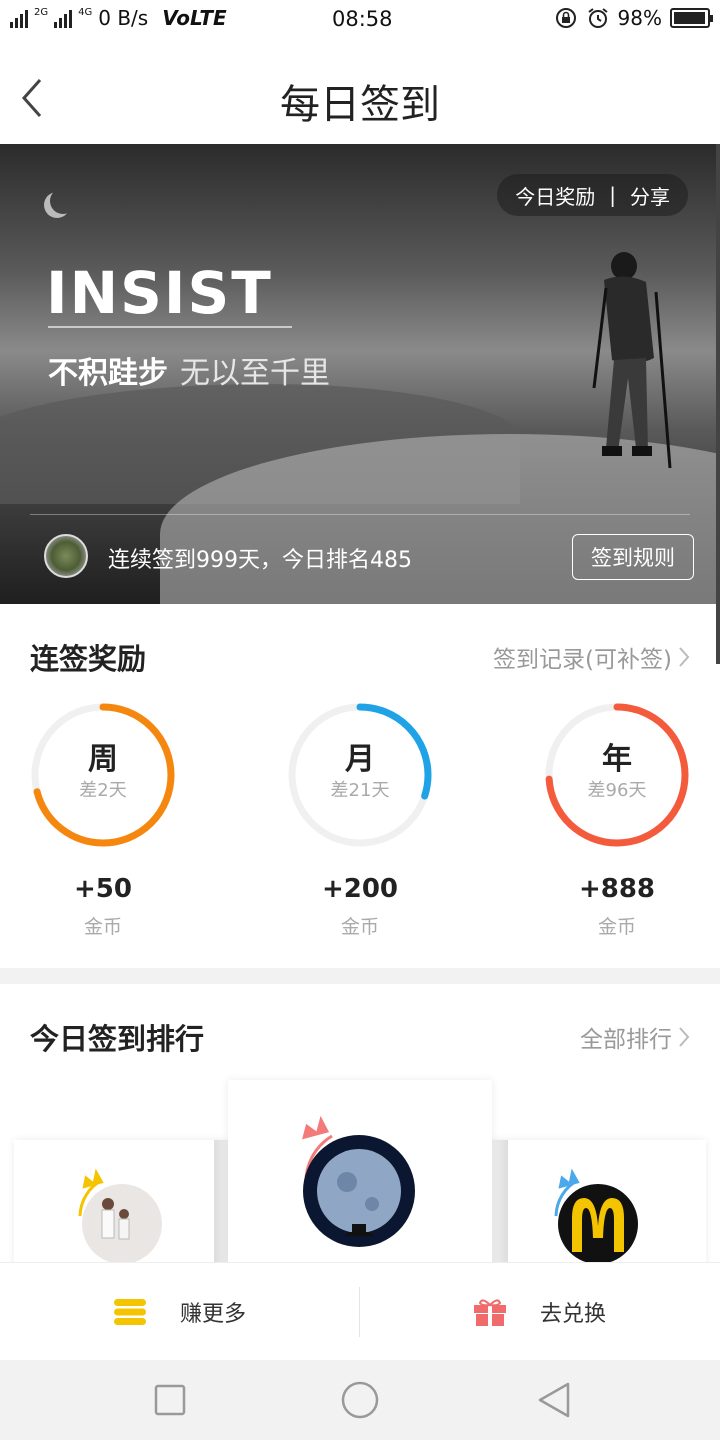  I want to click on clock: 08:58, so click(362, 19).